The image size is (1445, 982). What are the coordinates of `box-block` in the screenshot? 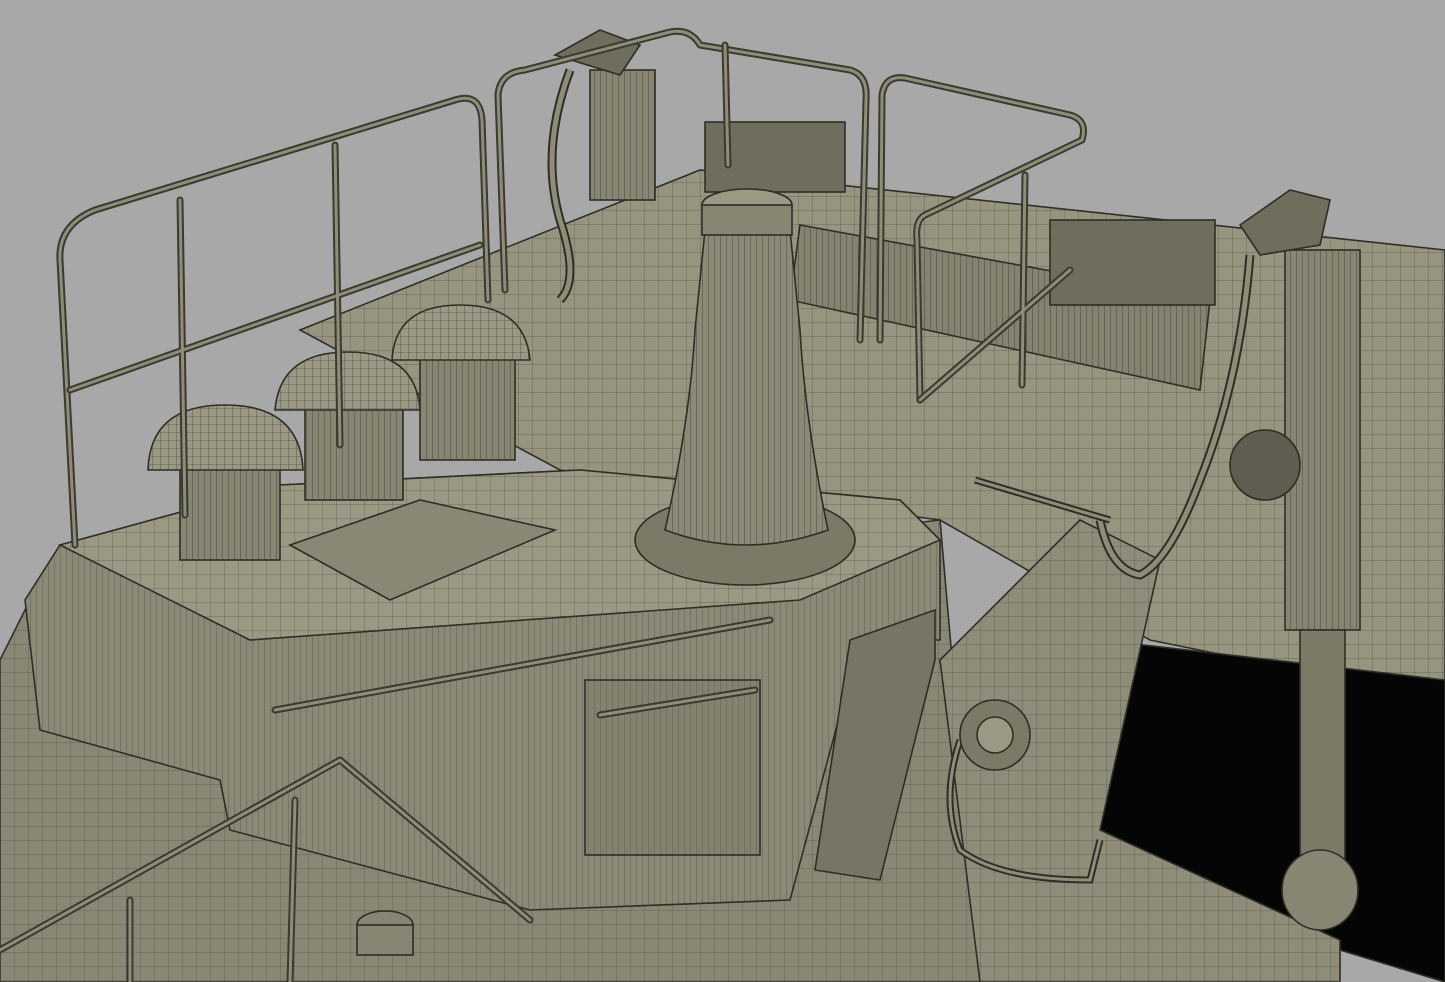 It's located at (1132, 262).